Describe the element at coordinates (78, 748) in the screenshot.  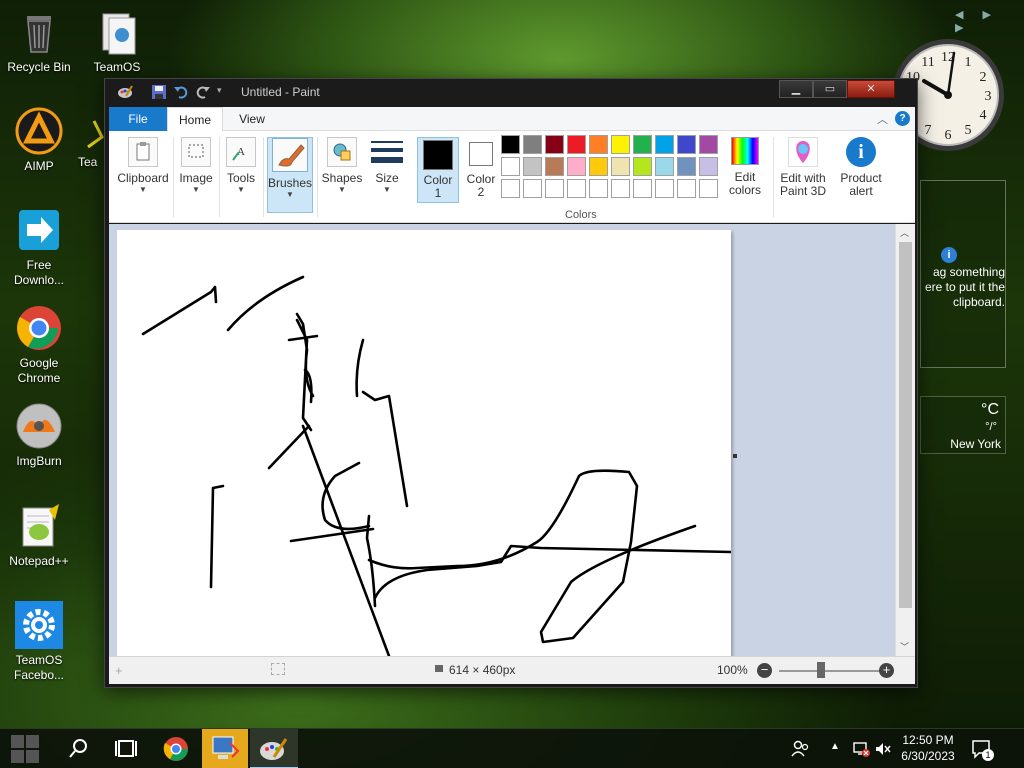
I see `search-button` at that location.